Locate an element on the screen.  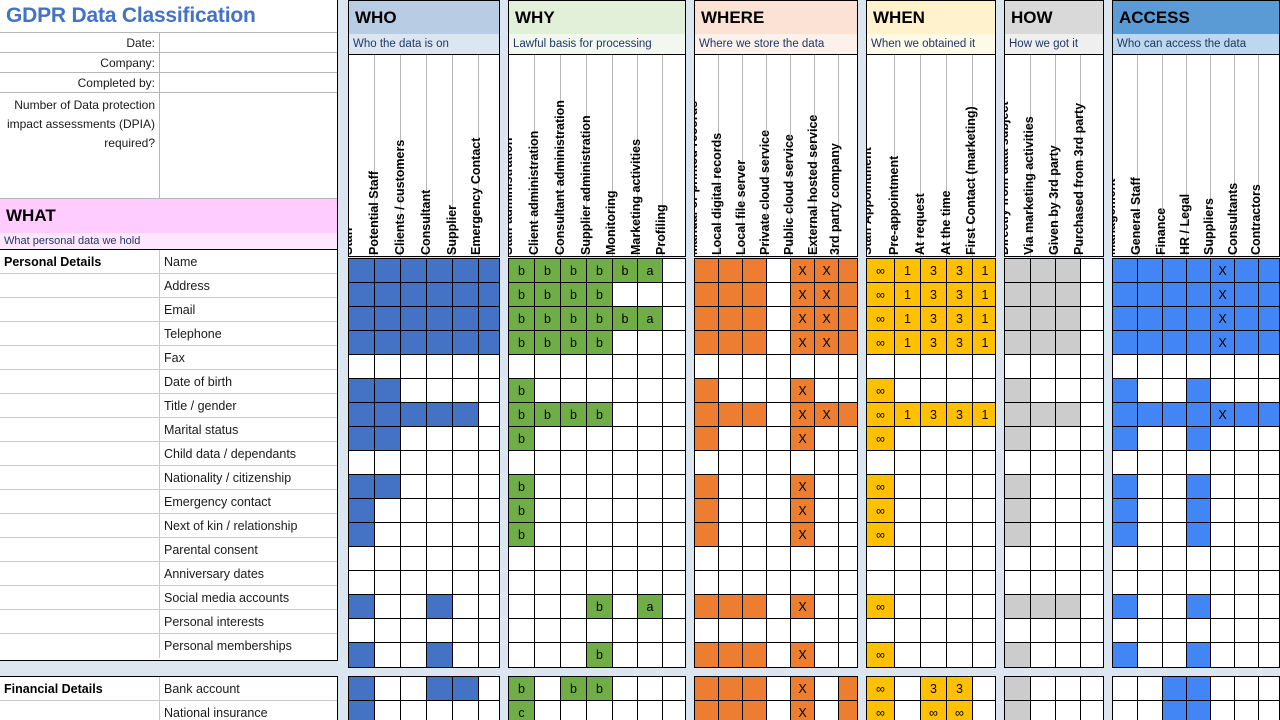
table-row: Social media accounts is located at coordinates (168, 598).